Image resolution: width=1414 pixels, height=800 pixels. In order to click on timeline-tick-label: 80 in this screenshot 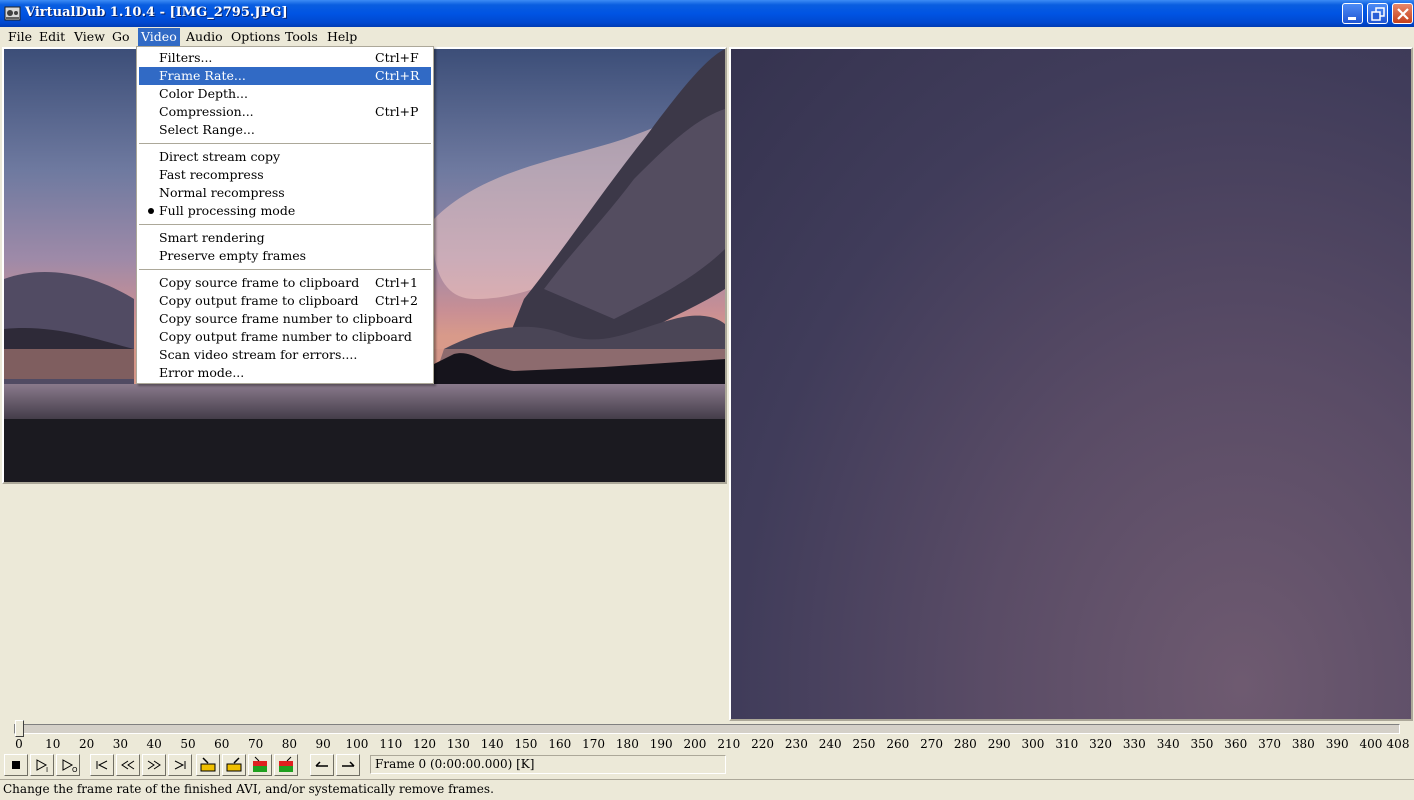, I will do `click(289, 744)`.